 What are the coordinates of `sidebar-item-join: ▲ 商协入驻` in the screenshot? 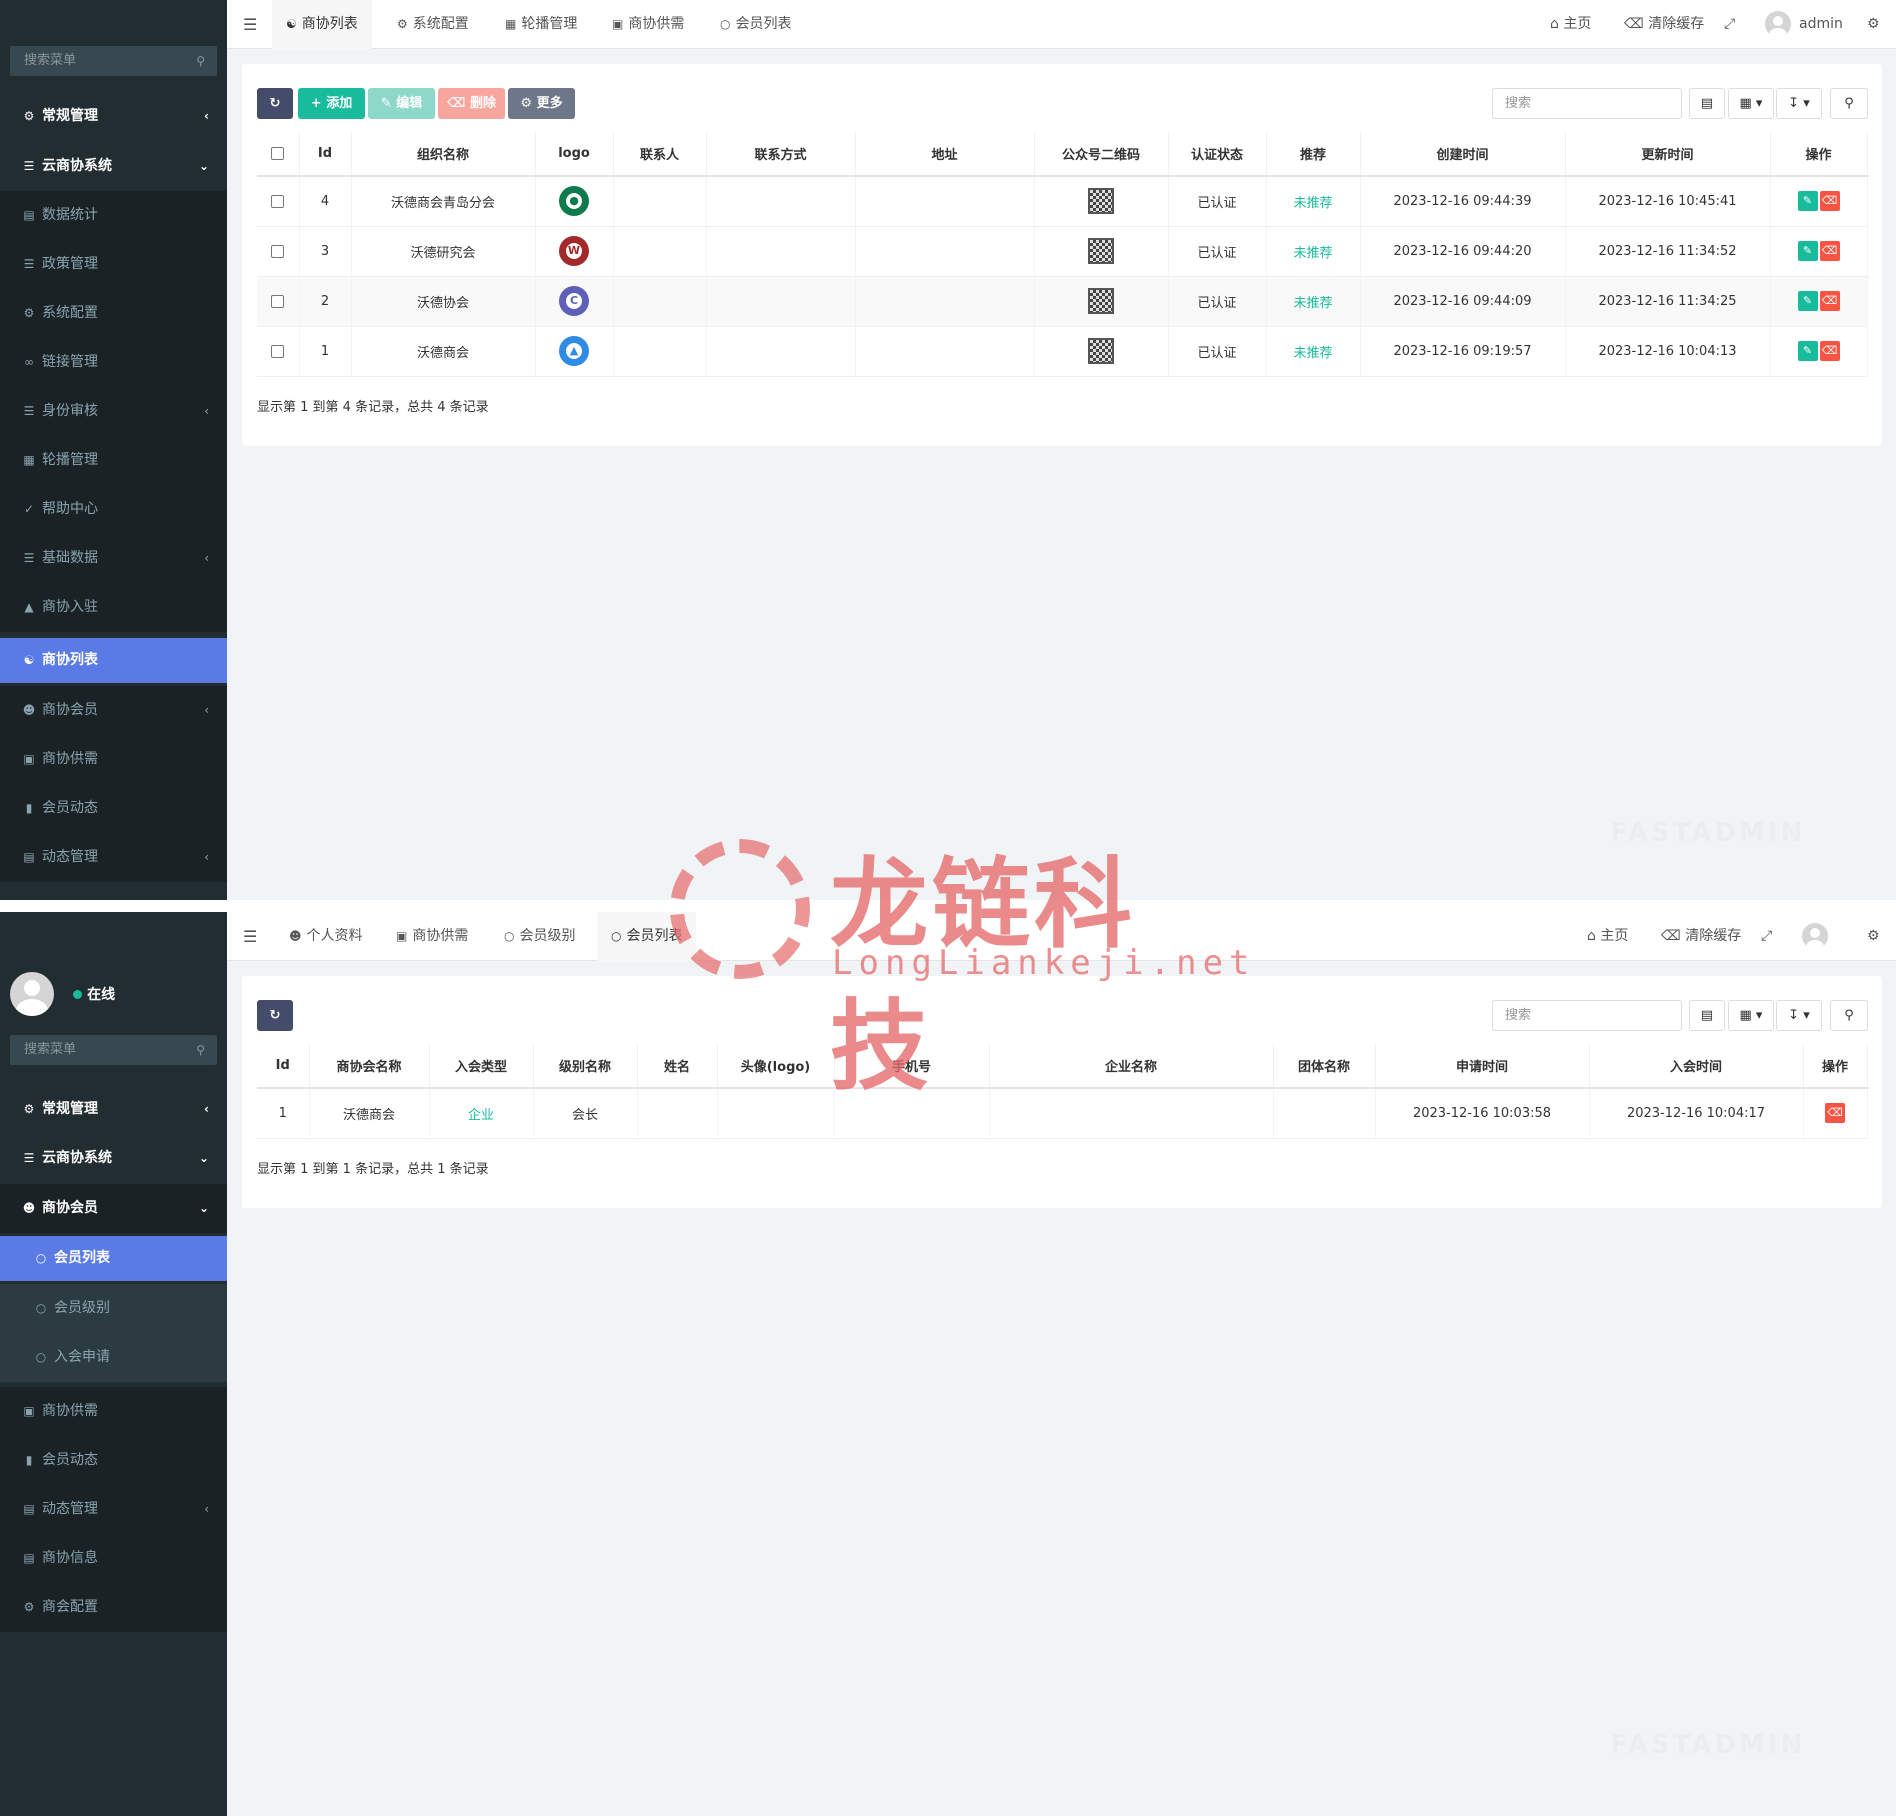 It's located at (113, 607).